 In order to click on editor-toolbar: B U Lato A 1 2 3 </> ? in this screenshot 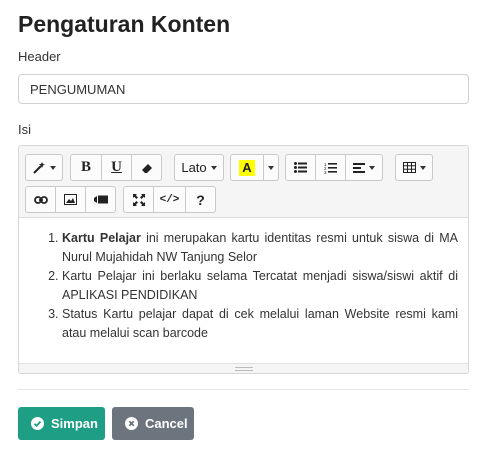, I will do `click(243, 182)`.